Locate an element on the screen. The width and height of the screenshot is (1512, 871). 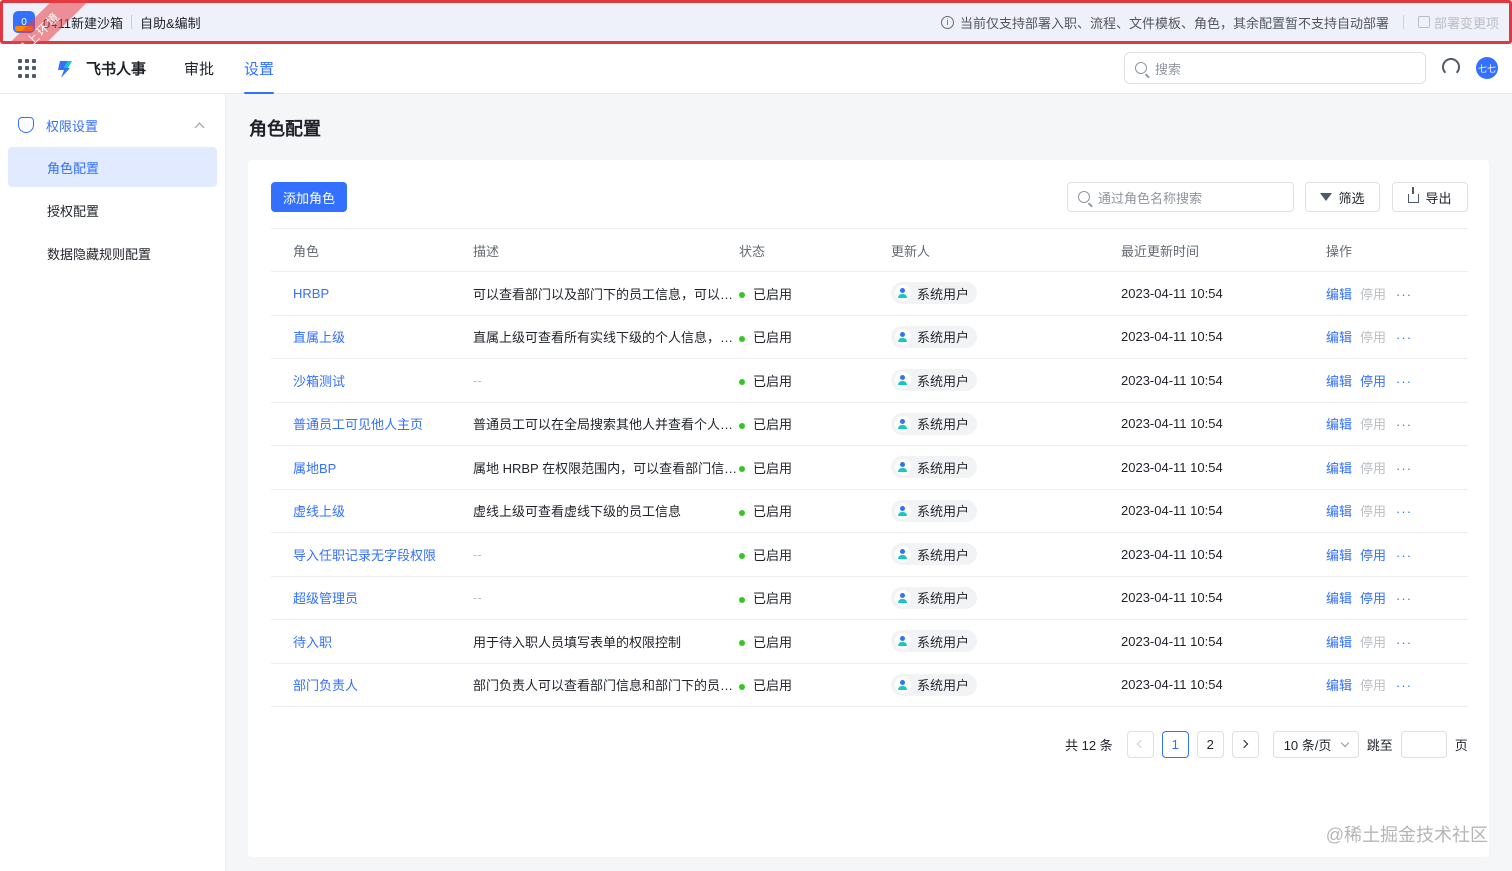
global-search-input: 搜索 is located at coordinates (1275, 68).